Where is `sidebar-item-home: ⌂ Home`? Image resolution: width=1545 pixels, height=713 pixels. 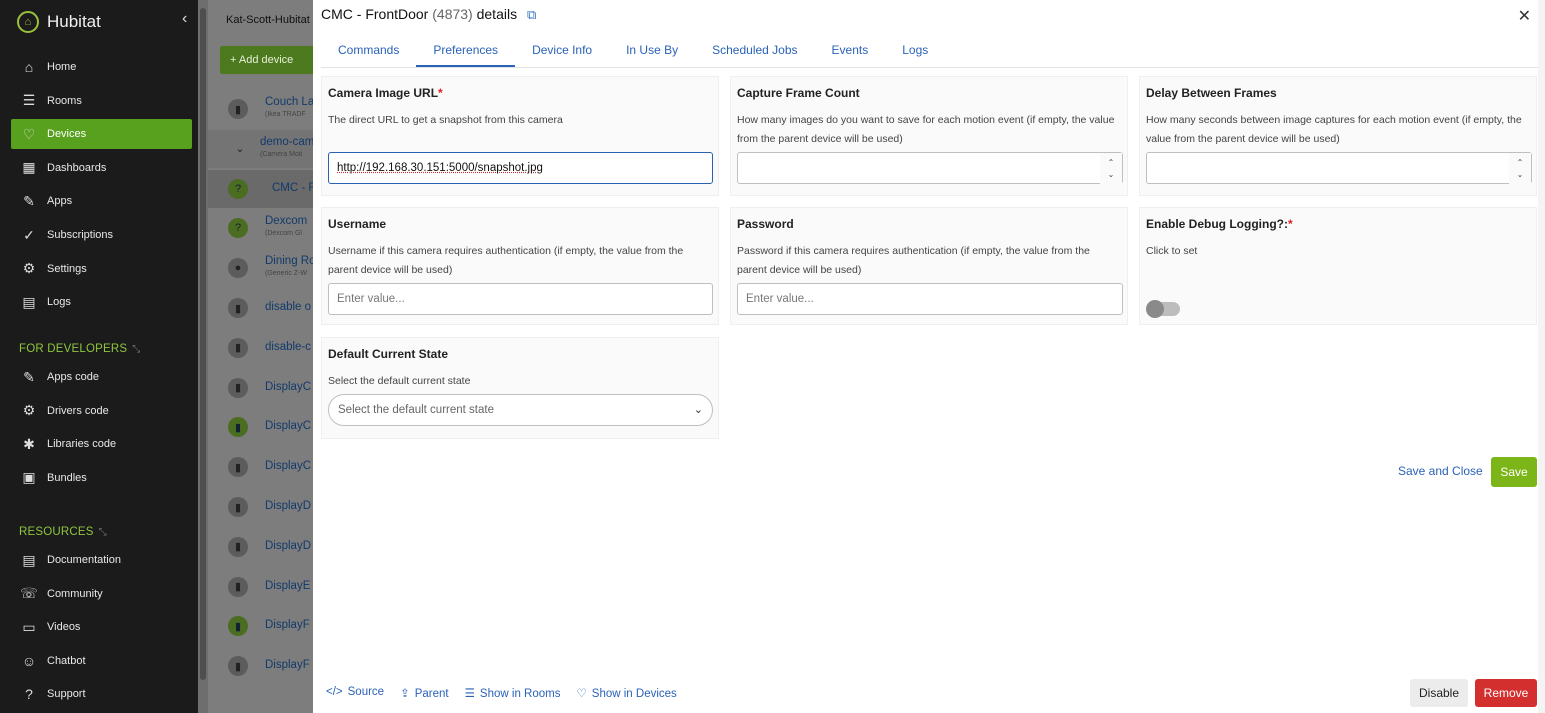
sidebar-item-home: ⌂ Home is located at coordinates (101, 67).